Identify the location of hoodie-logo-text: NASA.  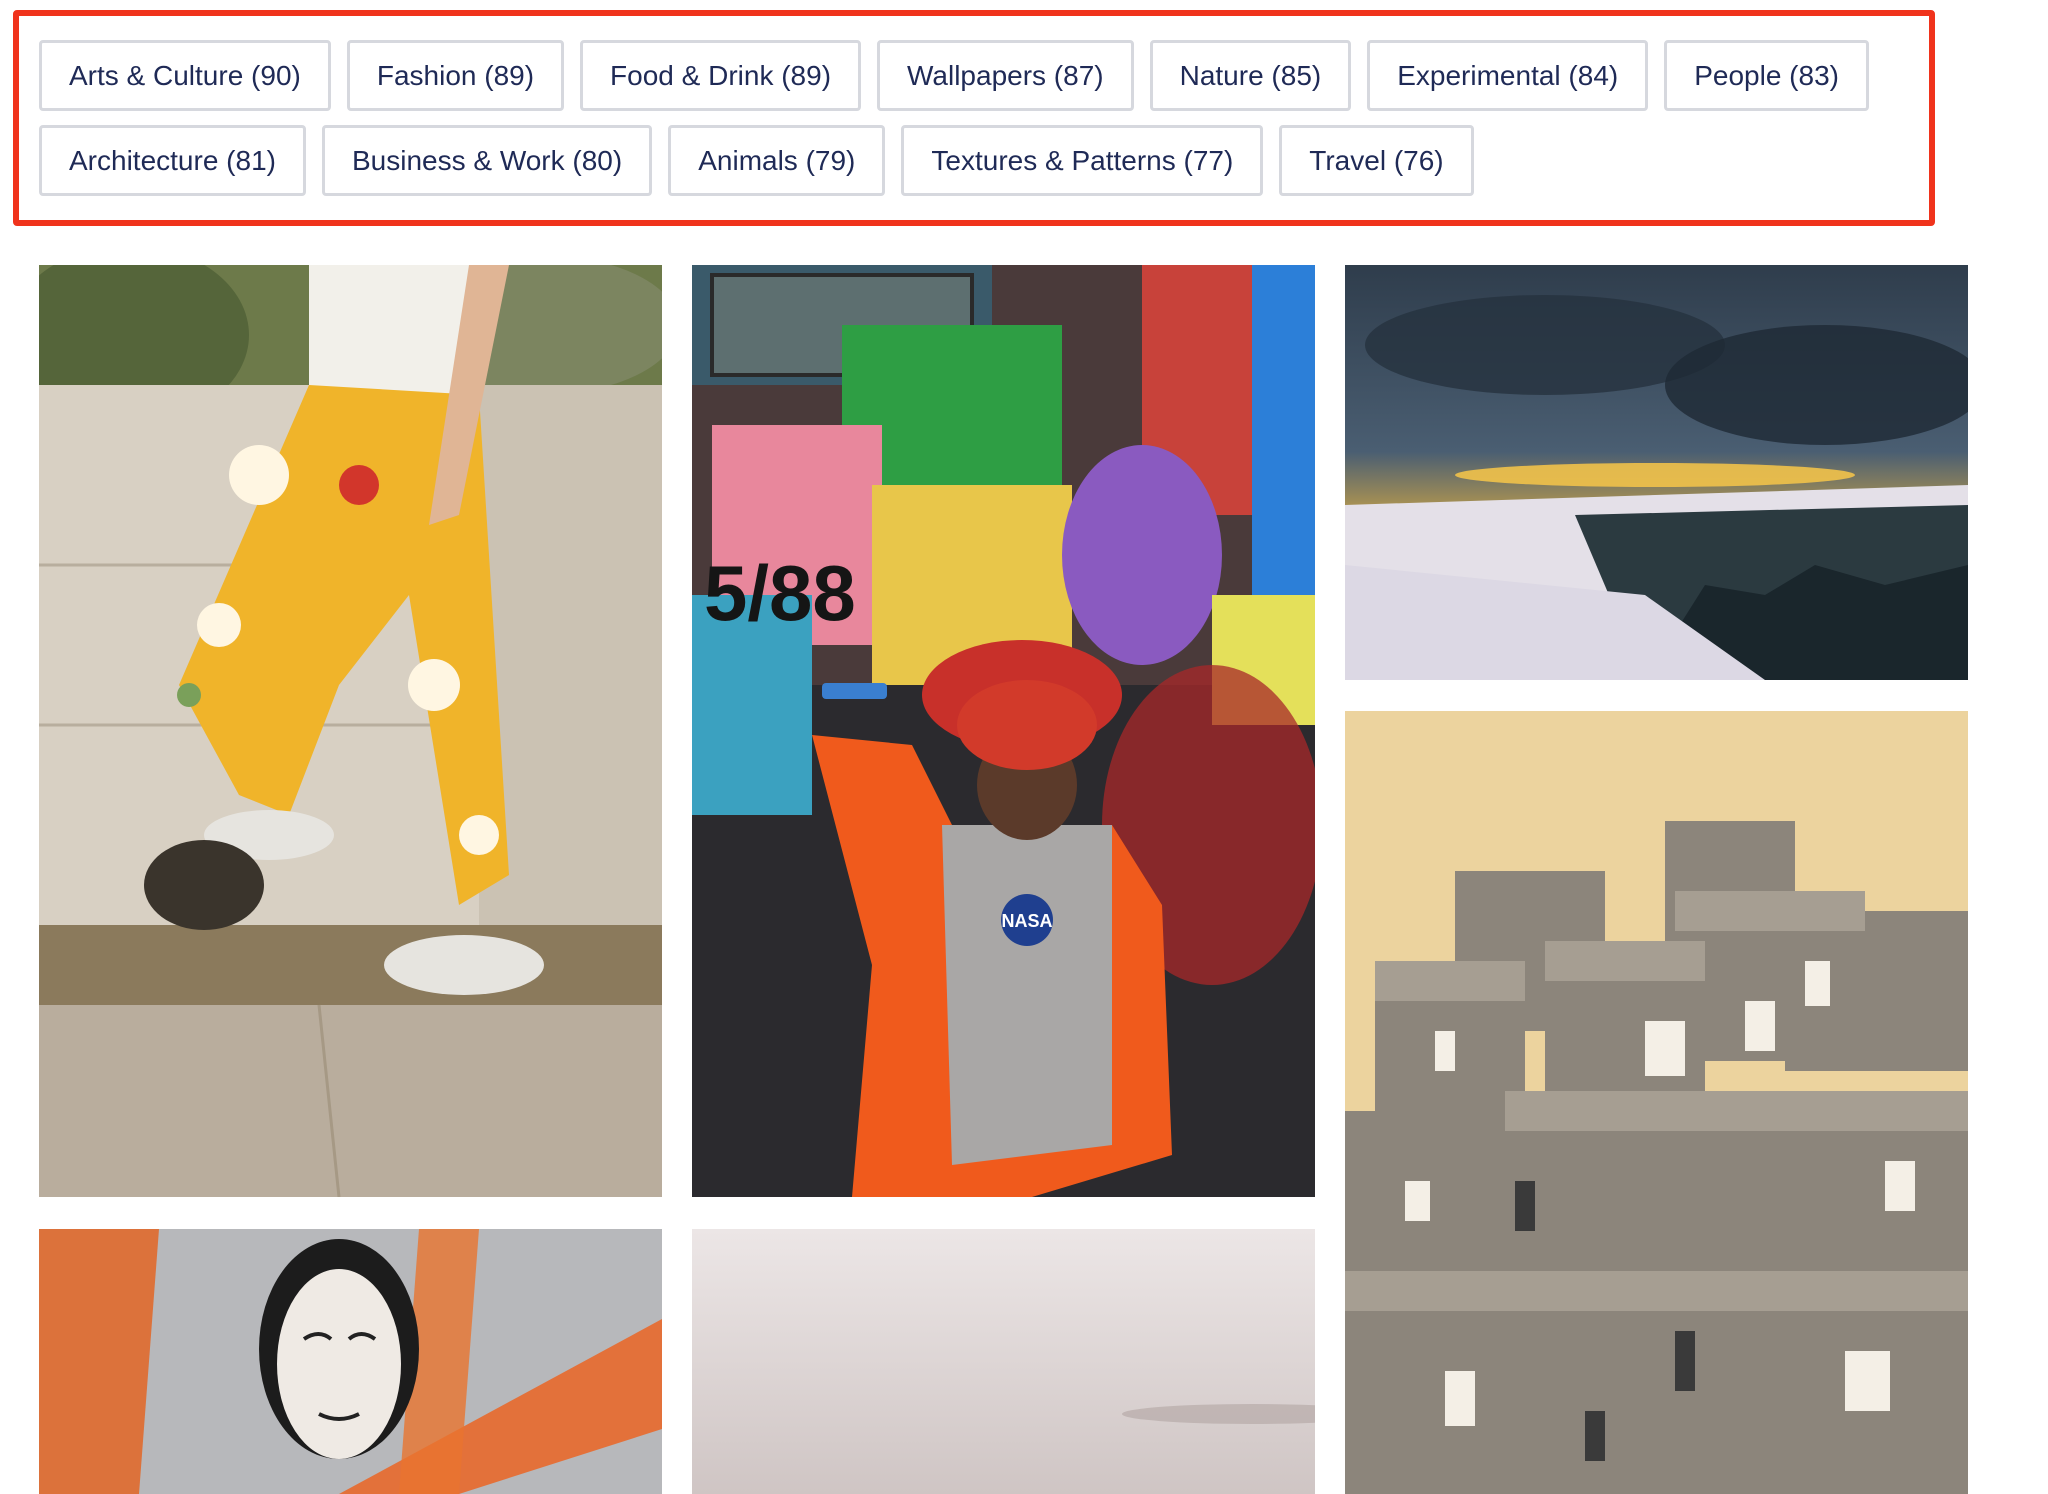
(1026, 921).